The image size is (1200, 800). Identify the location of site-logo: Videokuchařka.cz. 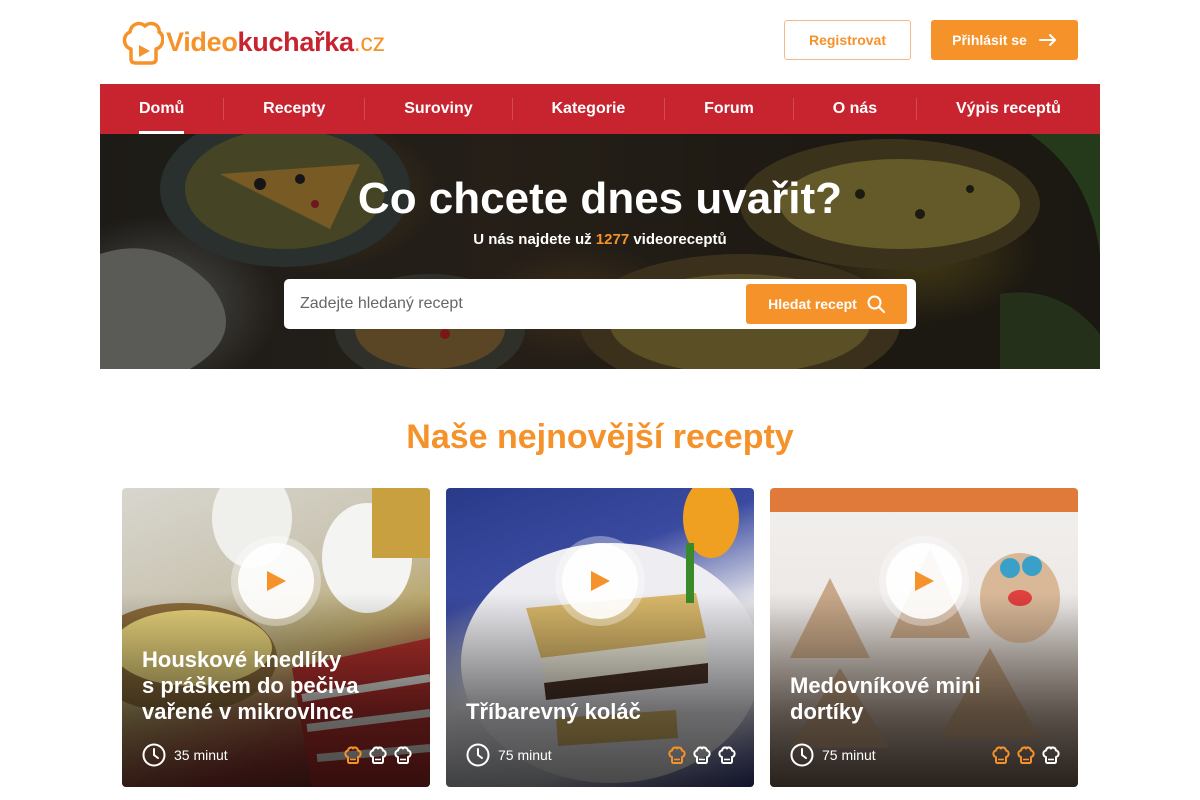
(253, 42).